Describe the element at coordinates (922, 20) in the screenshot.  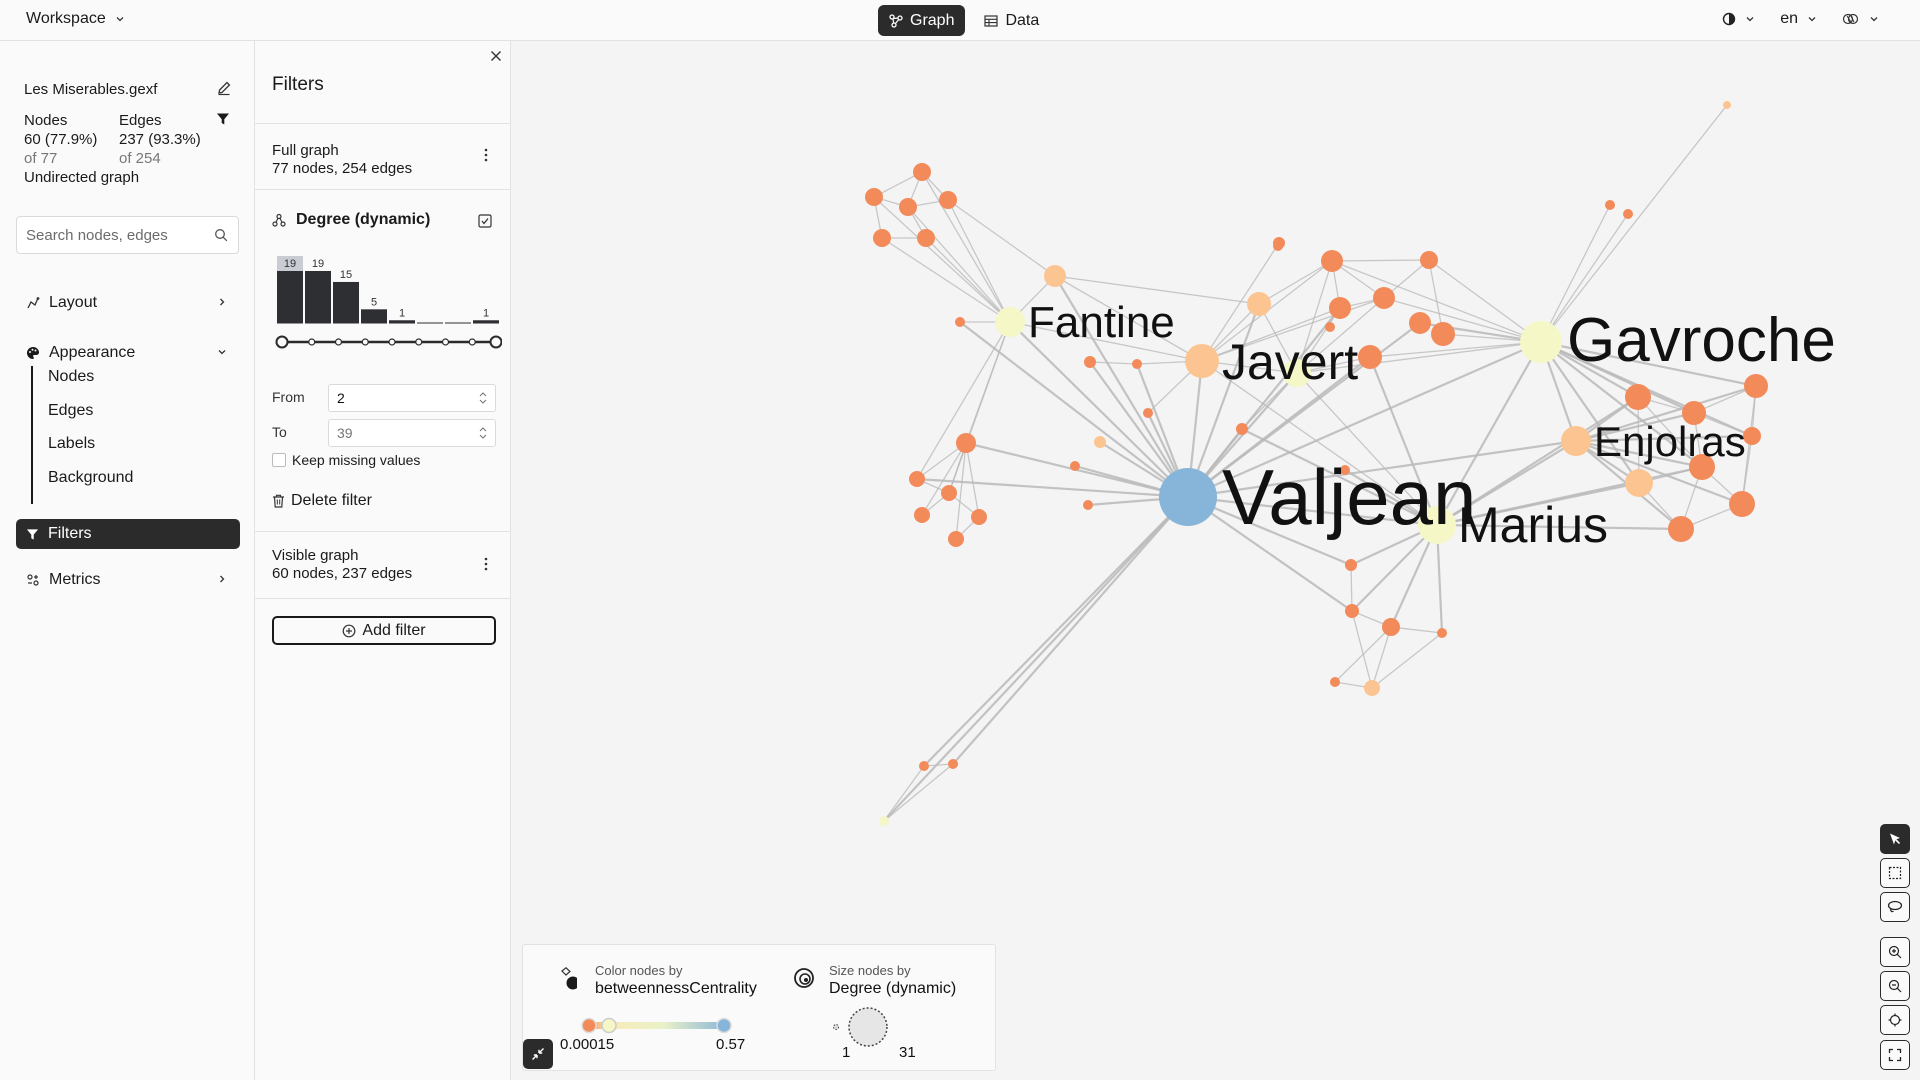
I see `tab-graph: Graph` at that location.